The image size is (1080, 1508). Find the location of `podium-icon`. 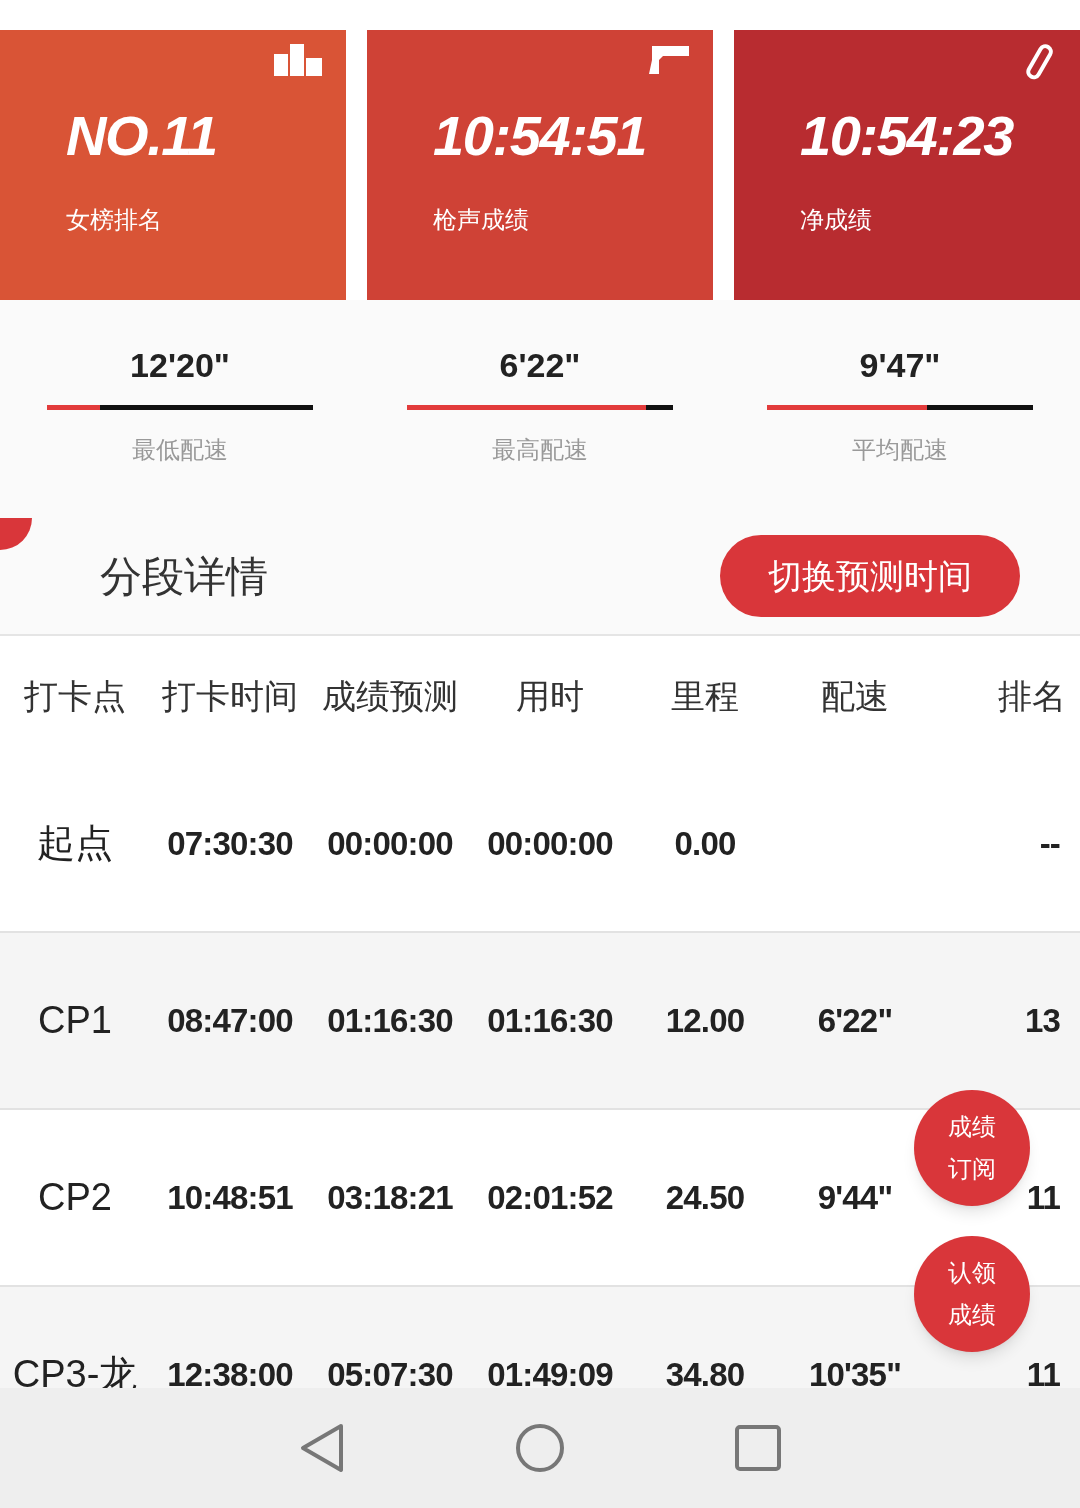

podium-icon is located at coordinates (298, 60).